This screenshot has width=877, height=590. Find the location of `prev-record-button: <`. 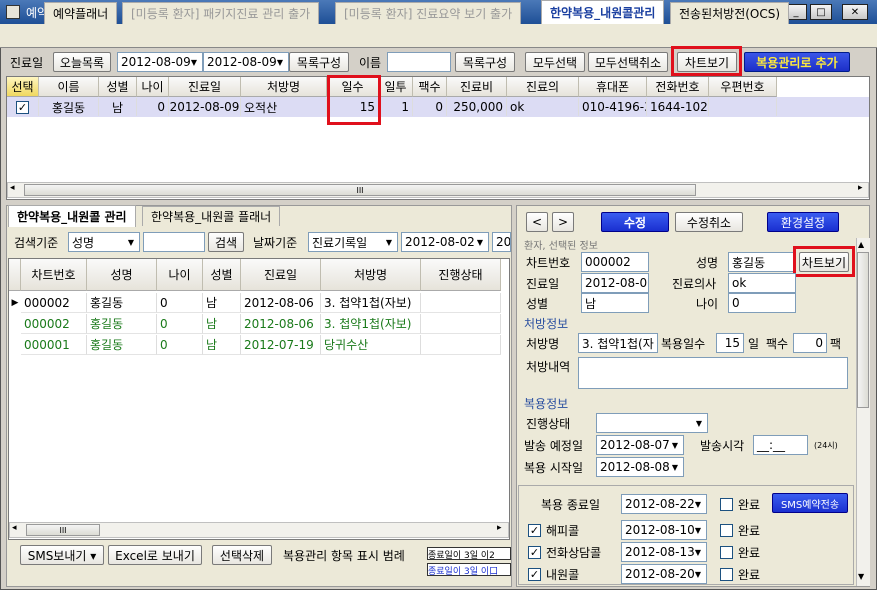

prev-record-button: < is located at coordinates (537, 222).